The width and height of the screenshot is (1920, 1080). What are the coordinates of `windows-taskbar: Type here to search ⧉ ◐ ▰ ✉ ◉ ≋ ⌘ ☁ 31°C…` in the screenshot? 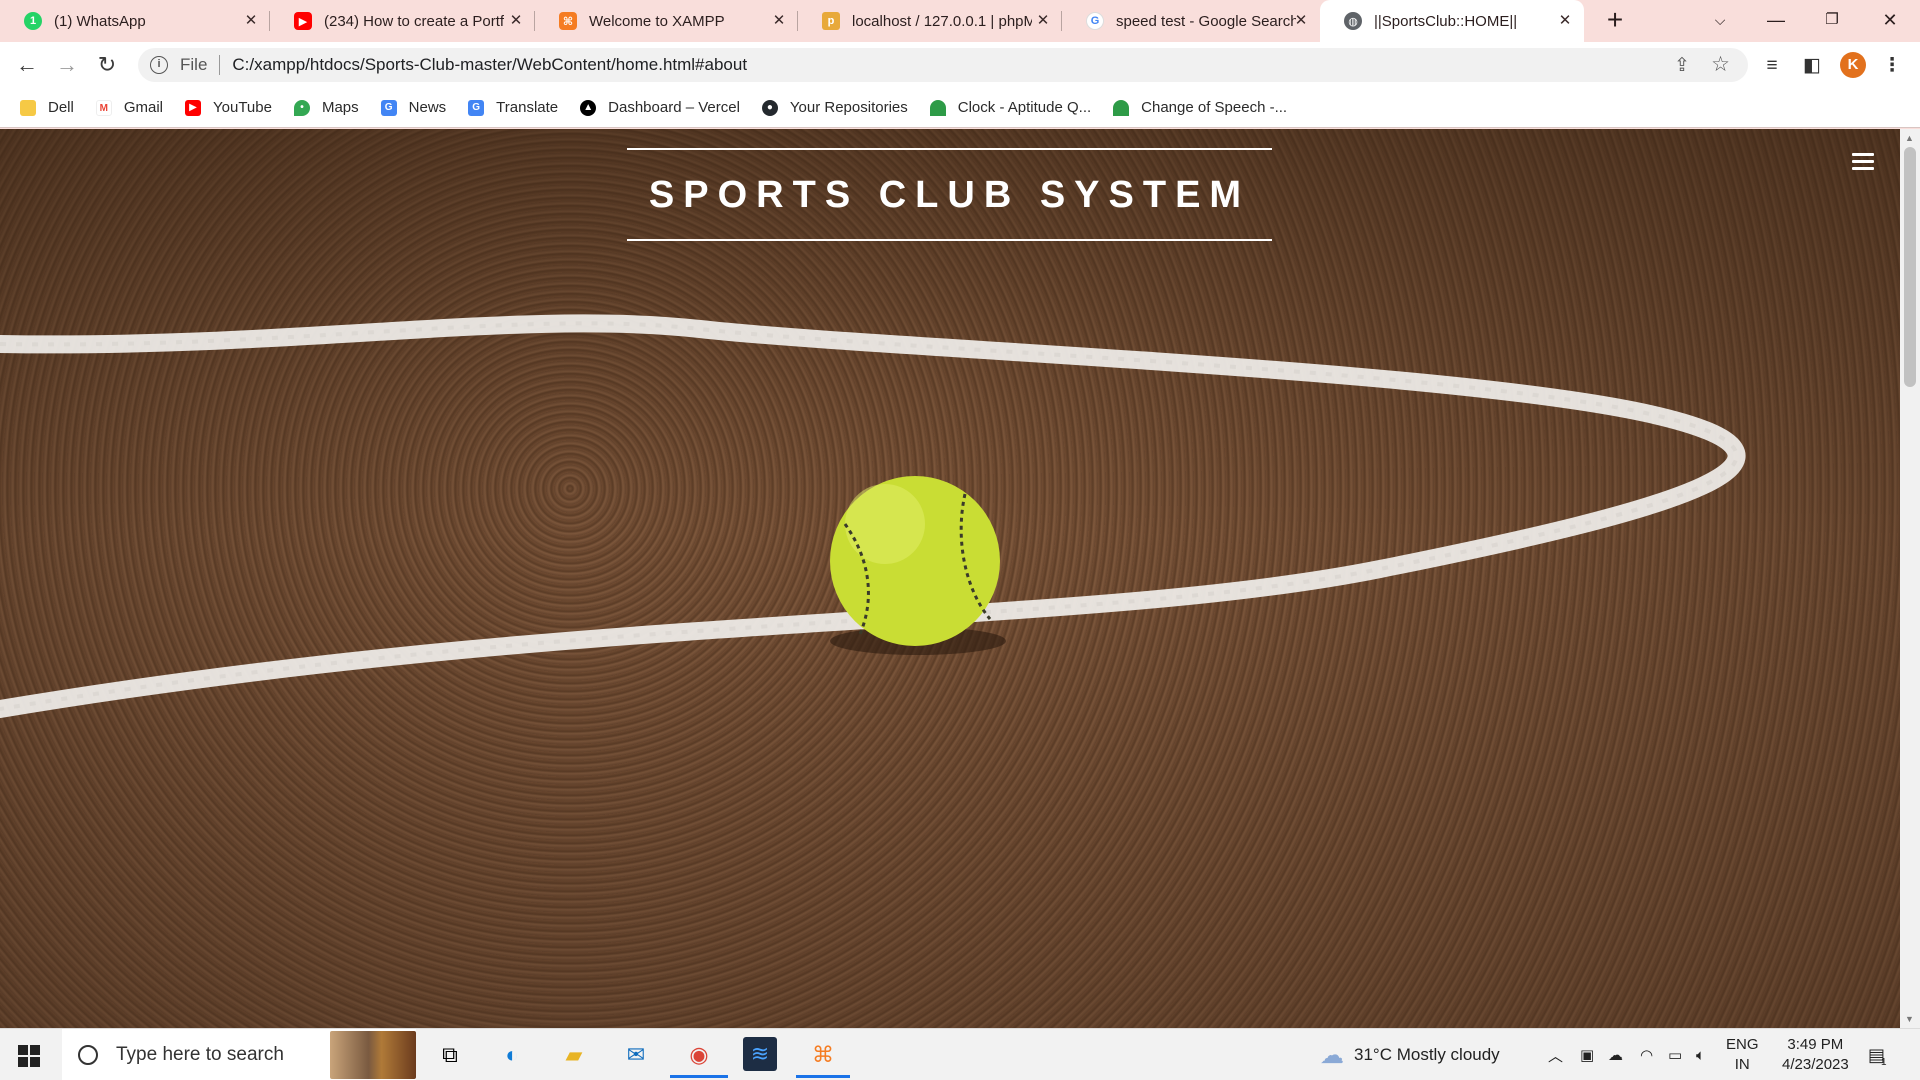 It's located at (960, 1054).